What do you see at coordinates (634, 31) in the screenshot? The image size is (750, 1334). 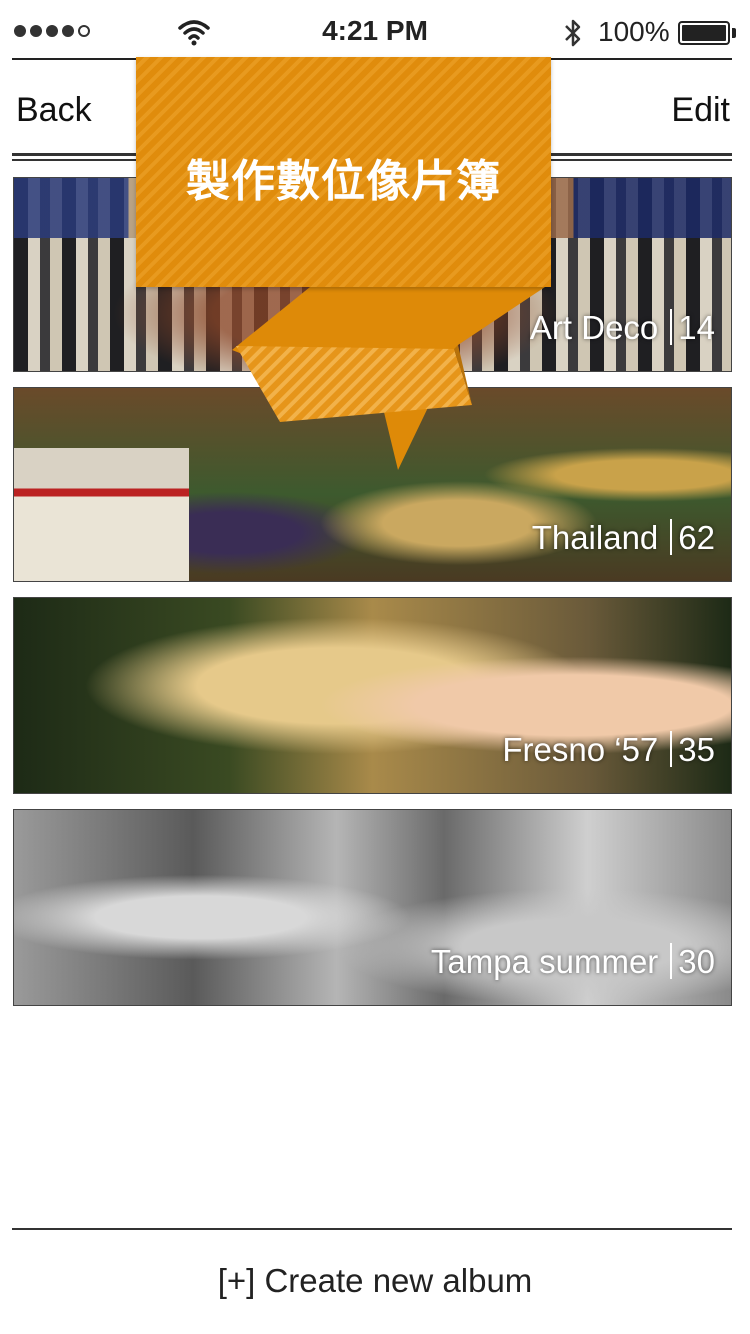 I see `battery-percent: 100%` at bounding box center [634, 31].